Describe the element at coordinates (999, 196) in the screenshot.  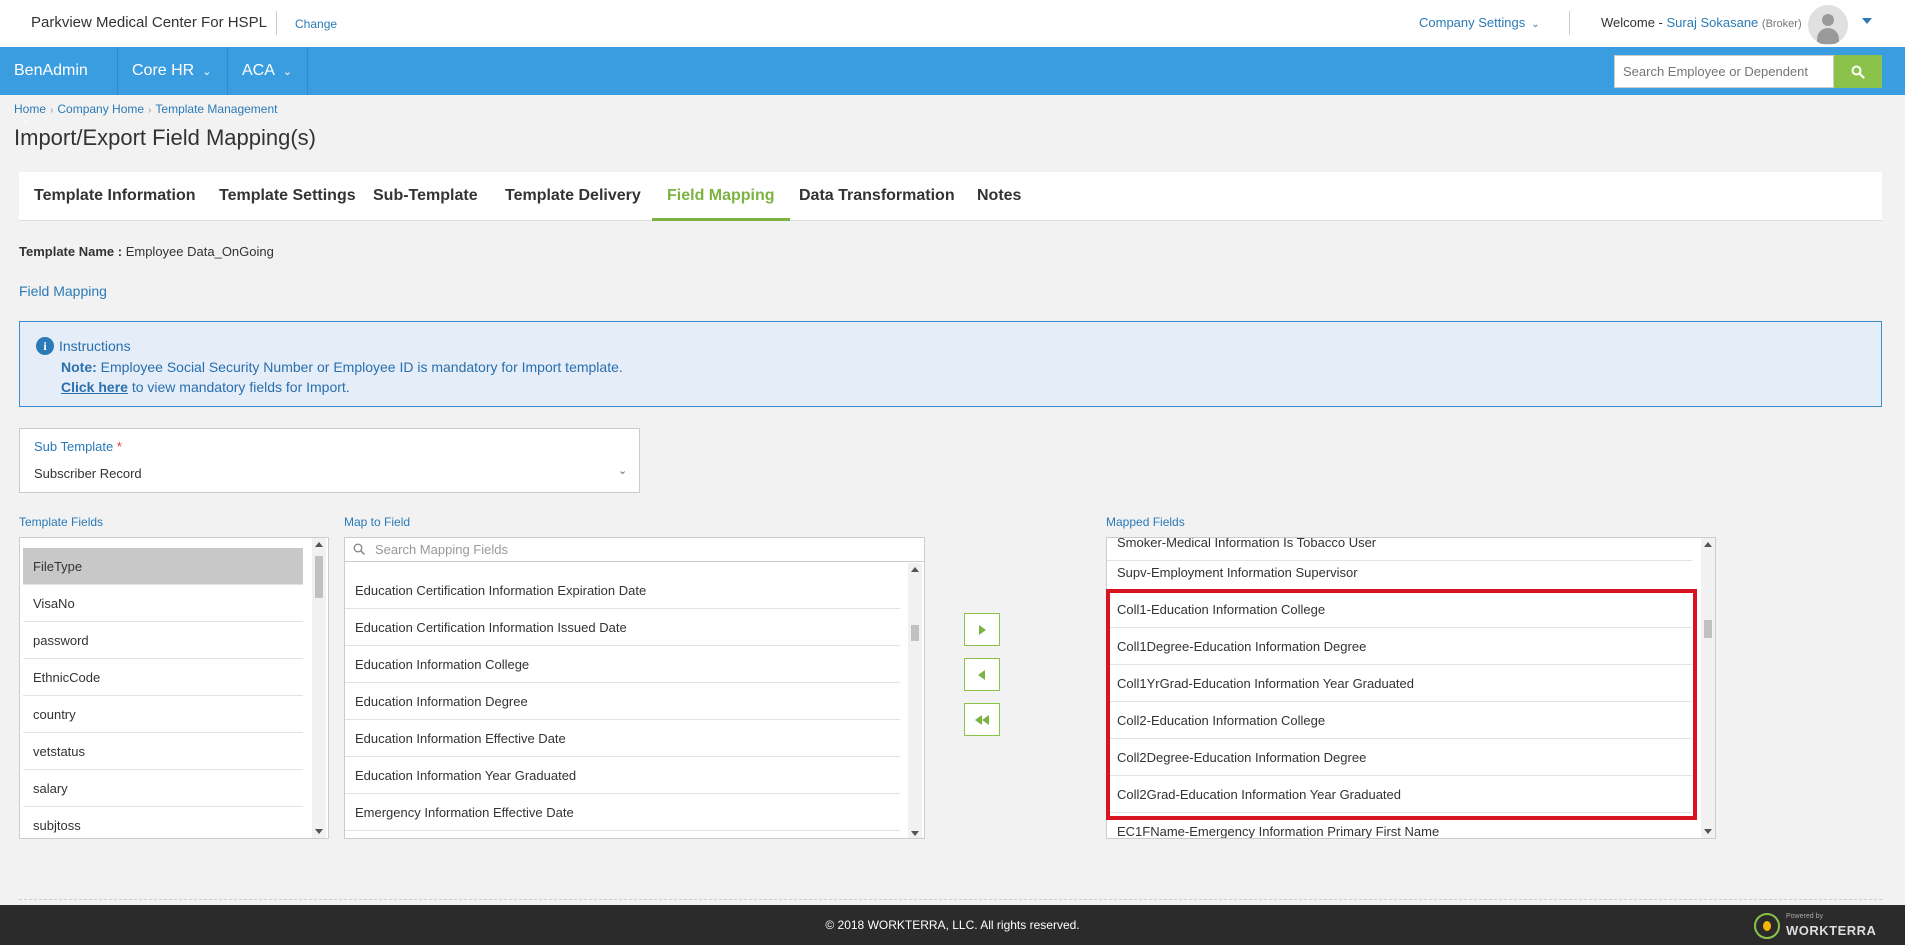
I see `tab-notes: Notes` at that location.